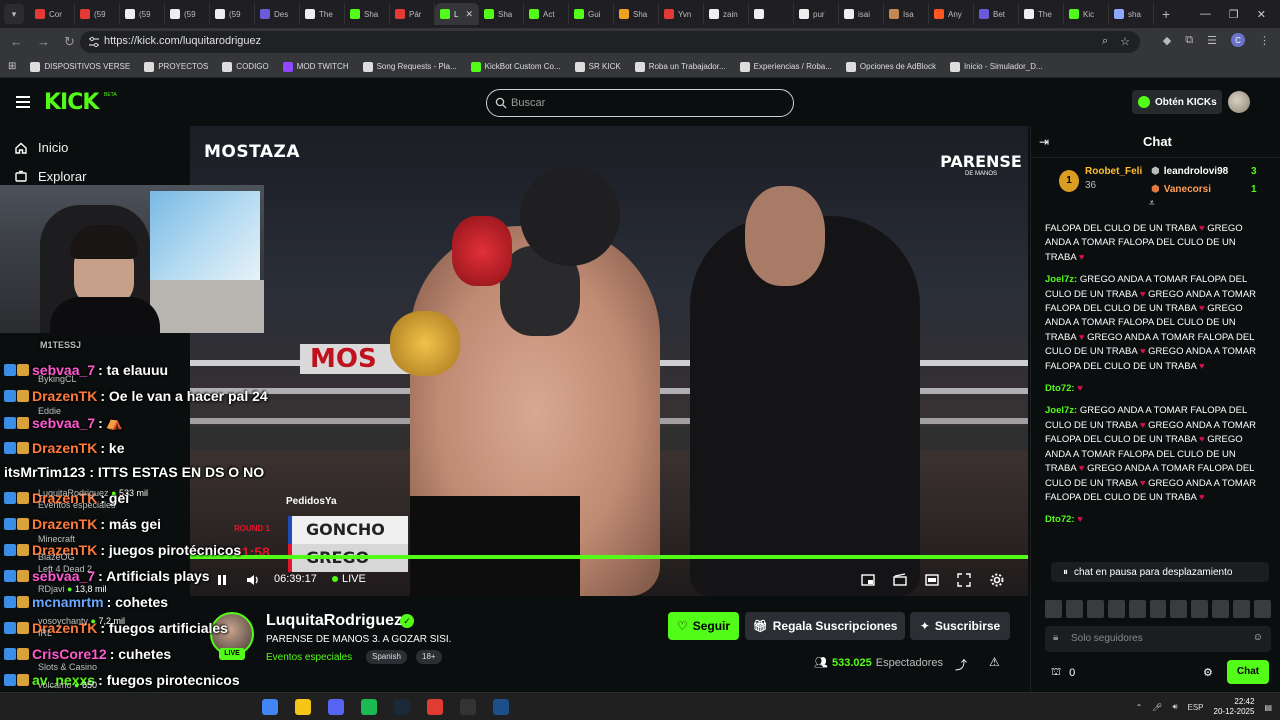 The image size is (1280, 720). Describe the element at coordinates (932, 580) in the screenshot. I see `theater-mode-icon` at that location.